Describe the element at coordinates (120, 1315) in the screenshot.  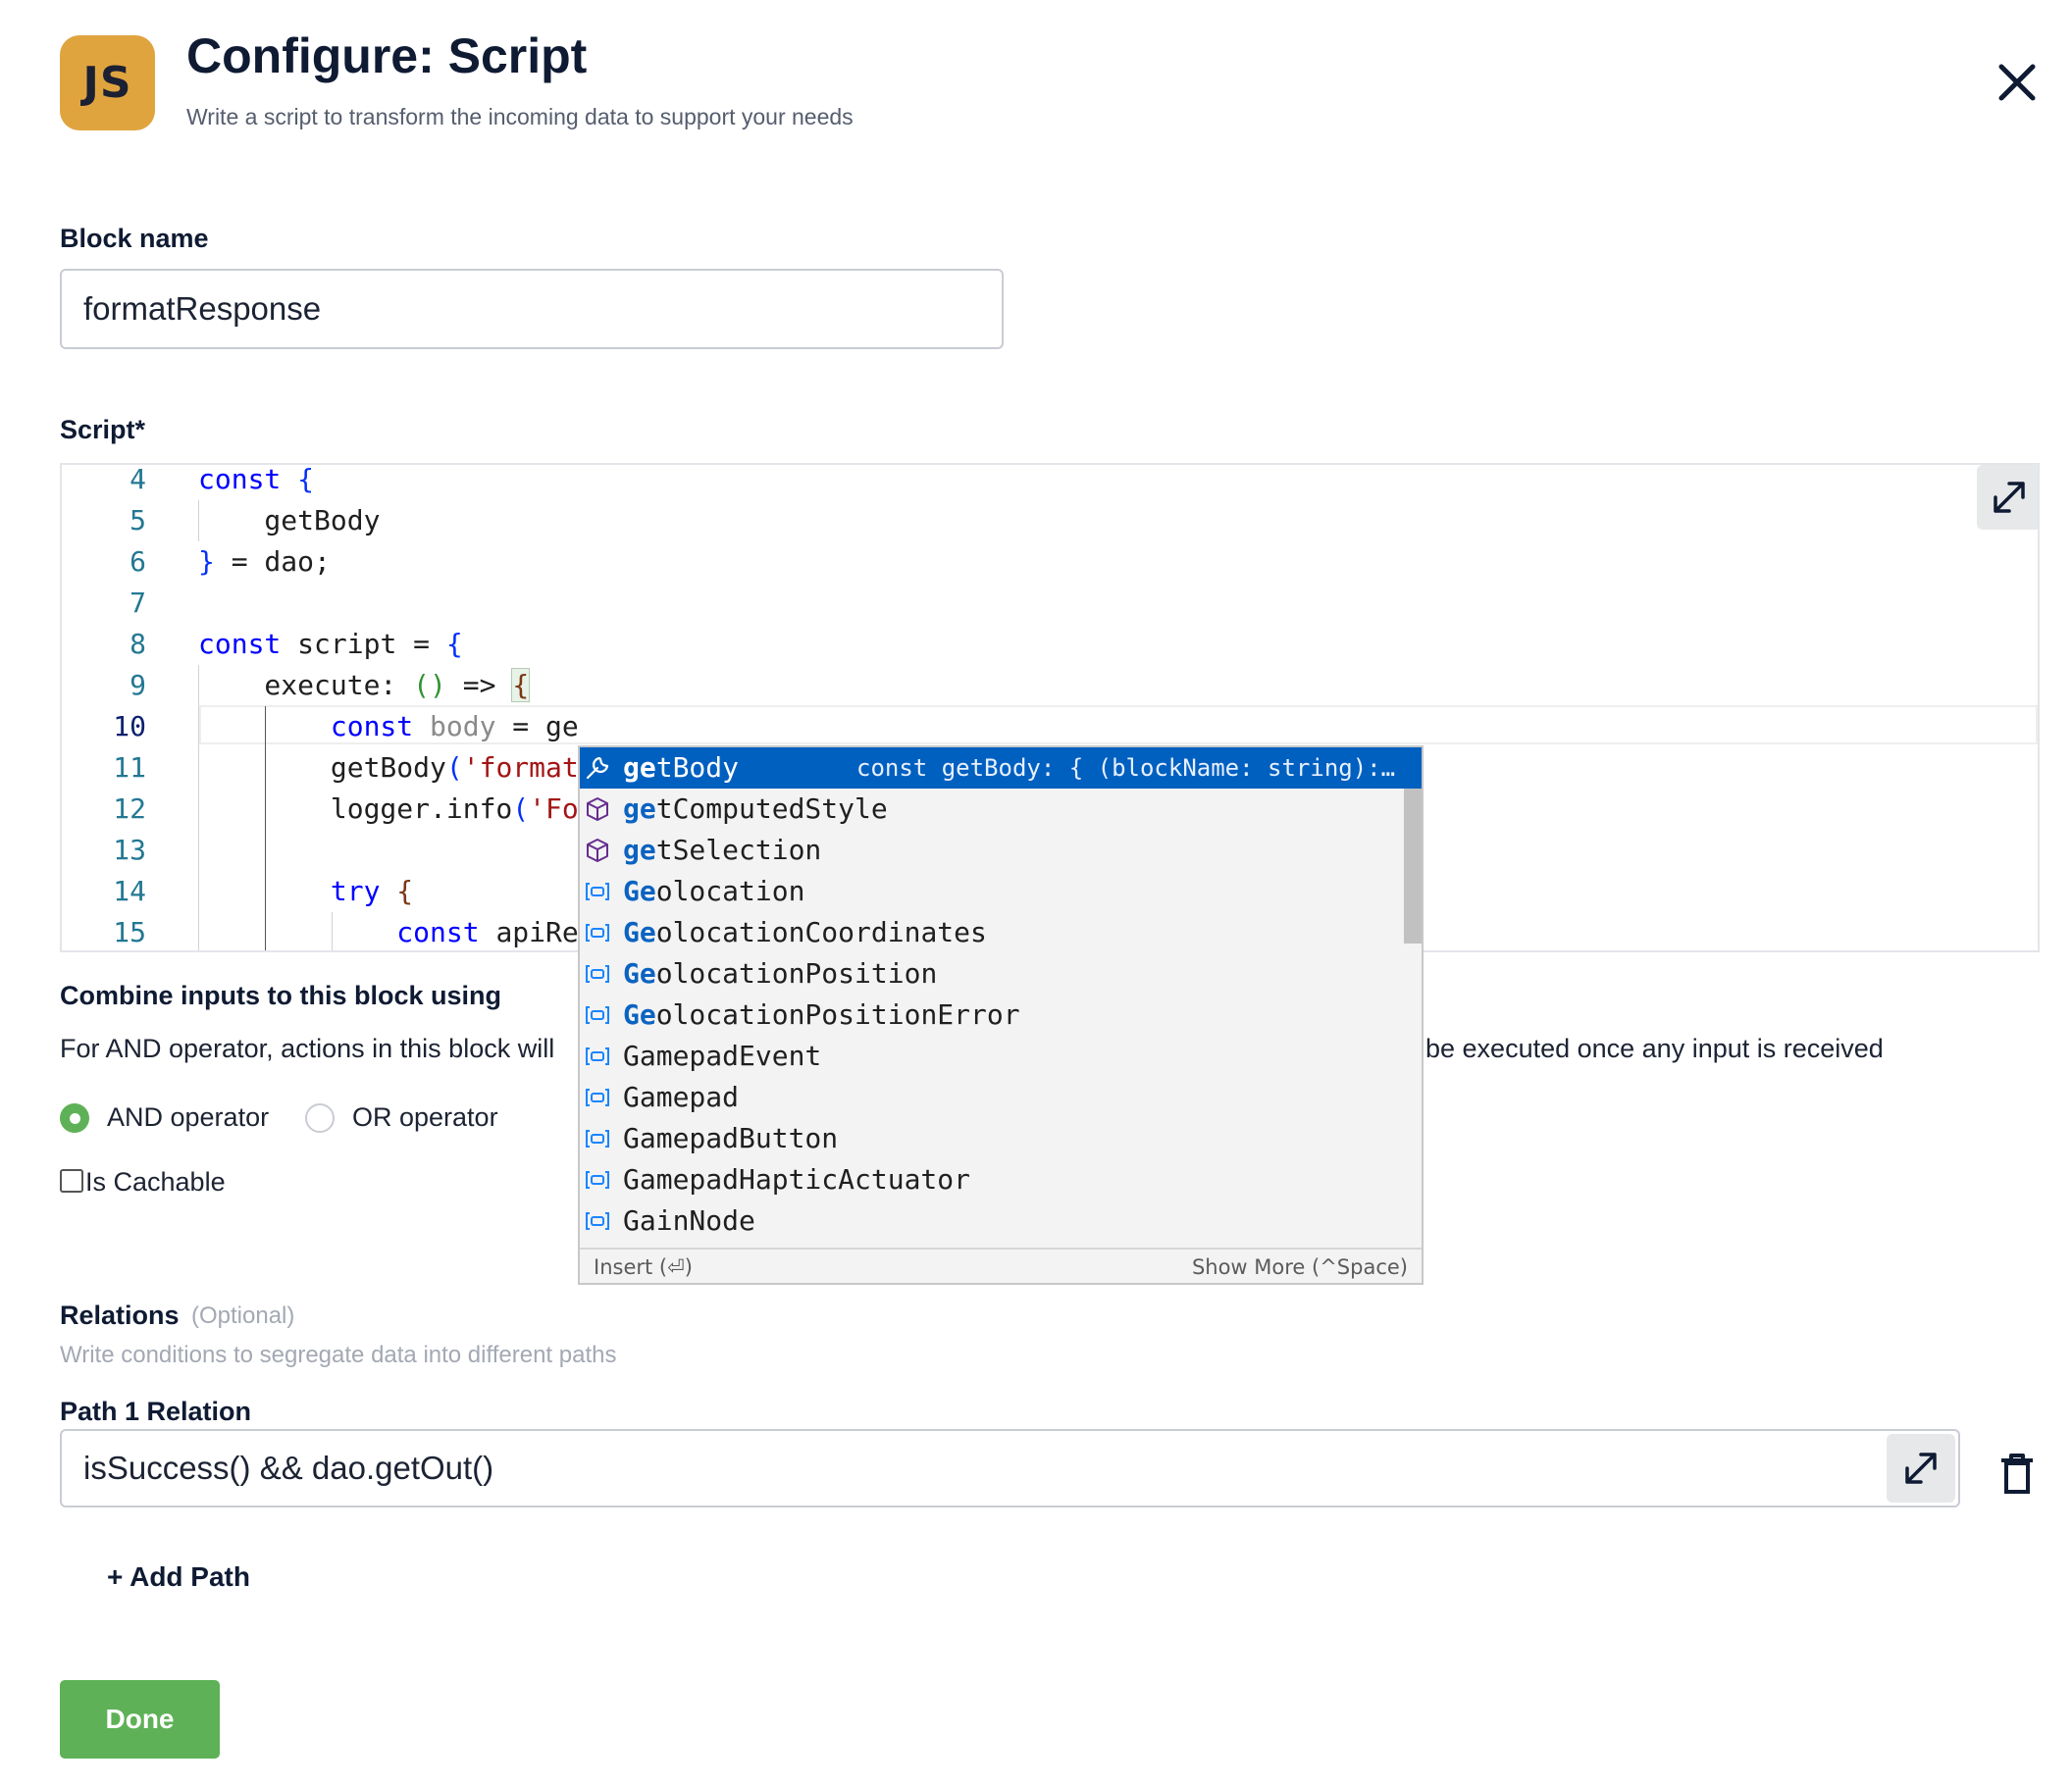
I see `relations-label: Relations` at that location.